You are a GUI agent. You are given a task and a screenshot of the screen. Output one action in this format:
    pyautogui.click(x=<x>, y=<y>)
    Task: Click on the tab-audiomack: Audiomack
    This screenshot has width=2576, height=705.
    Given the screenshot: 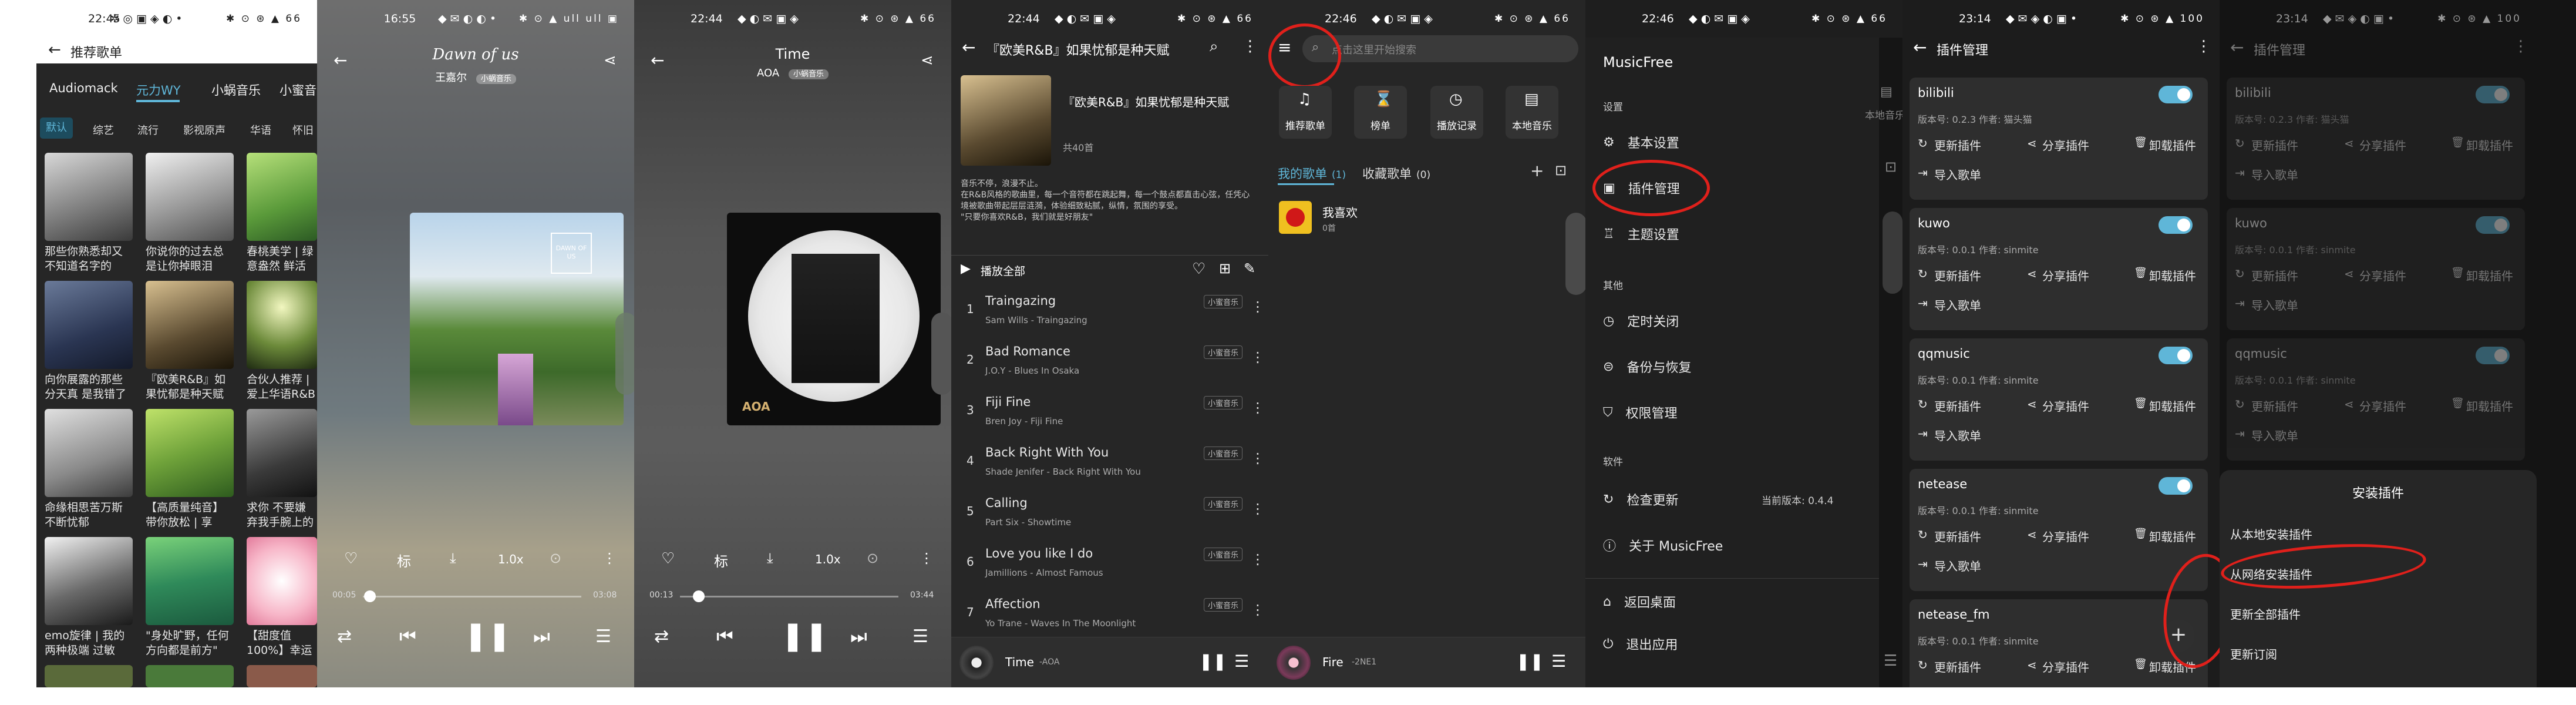 What is the action you would take?
    pyautogui.click(x=83, y=88)
    